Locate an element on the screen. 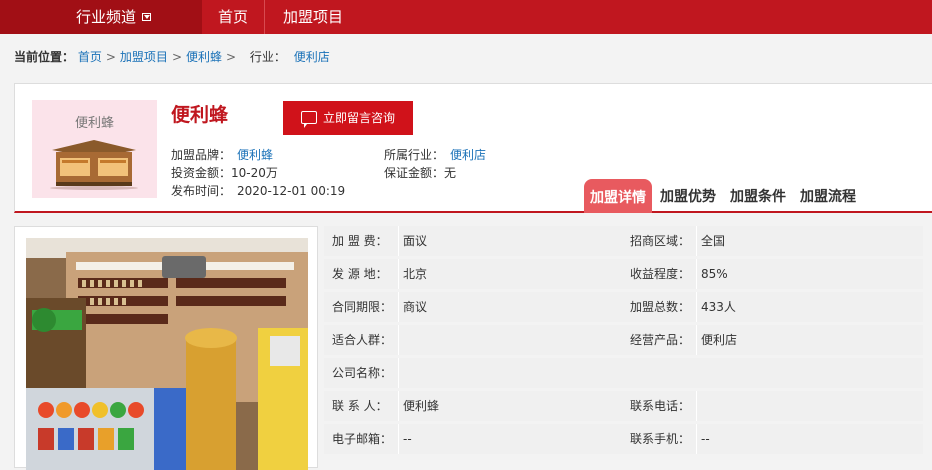 The width and height of the screenshot is (932, 470). detail-key: 加盟总数： is located at coordinates (660, 307).